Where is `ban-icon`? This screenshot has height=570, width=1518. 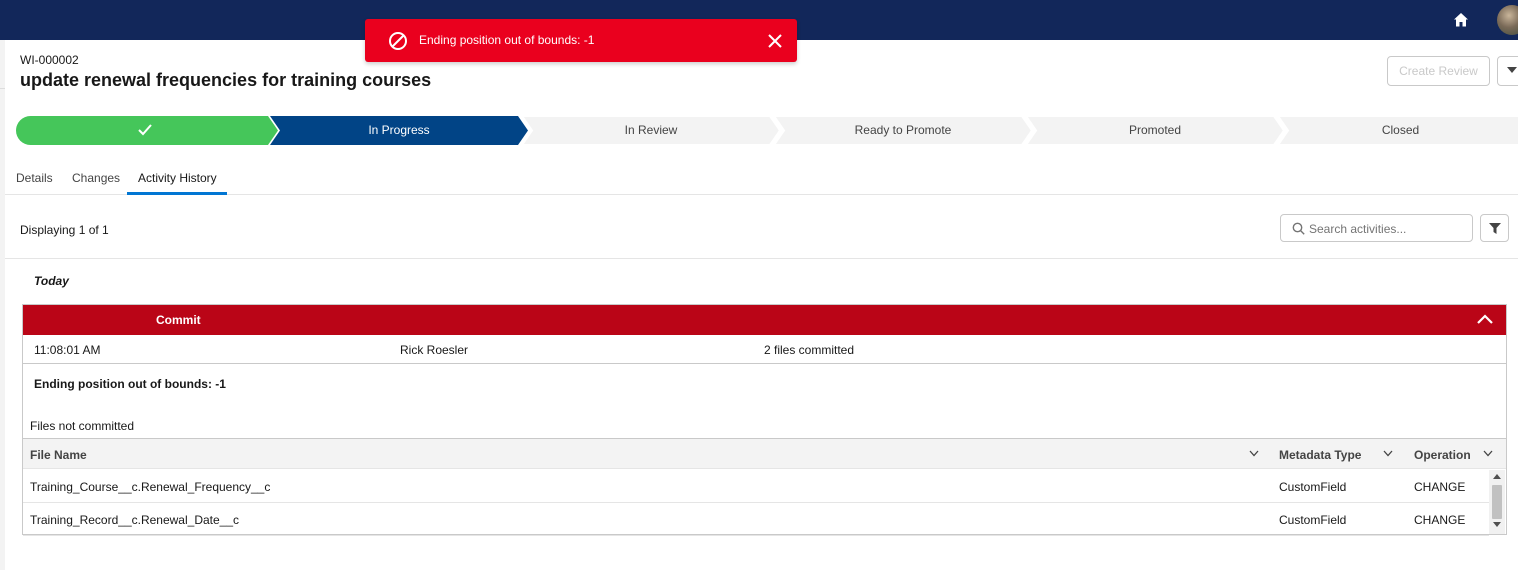
ban-icon is located at coordinates (398, 41).